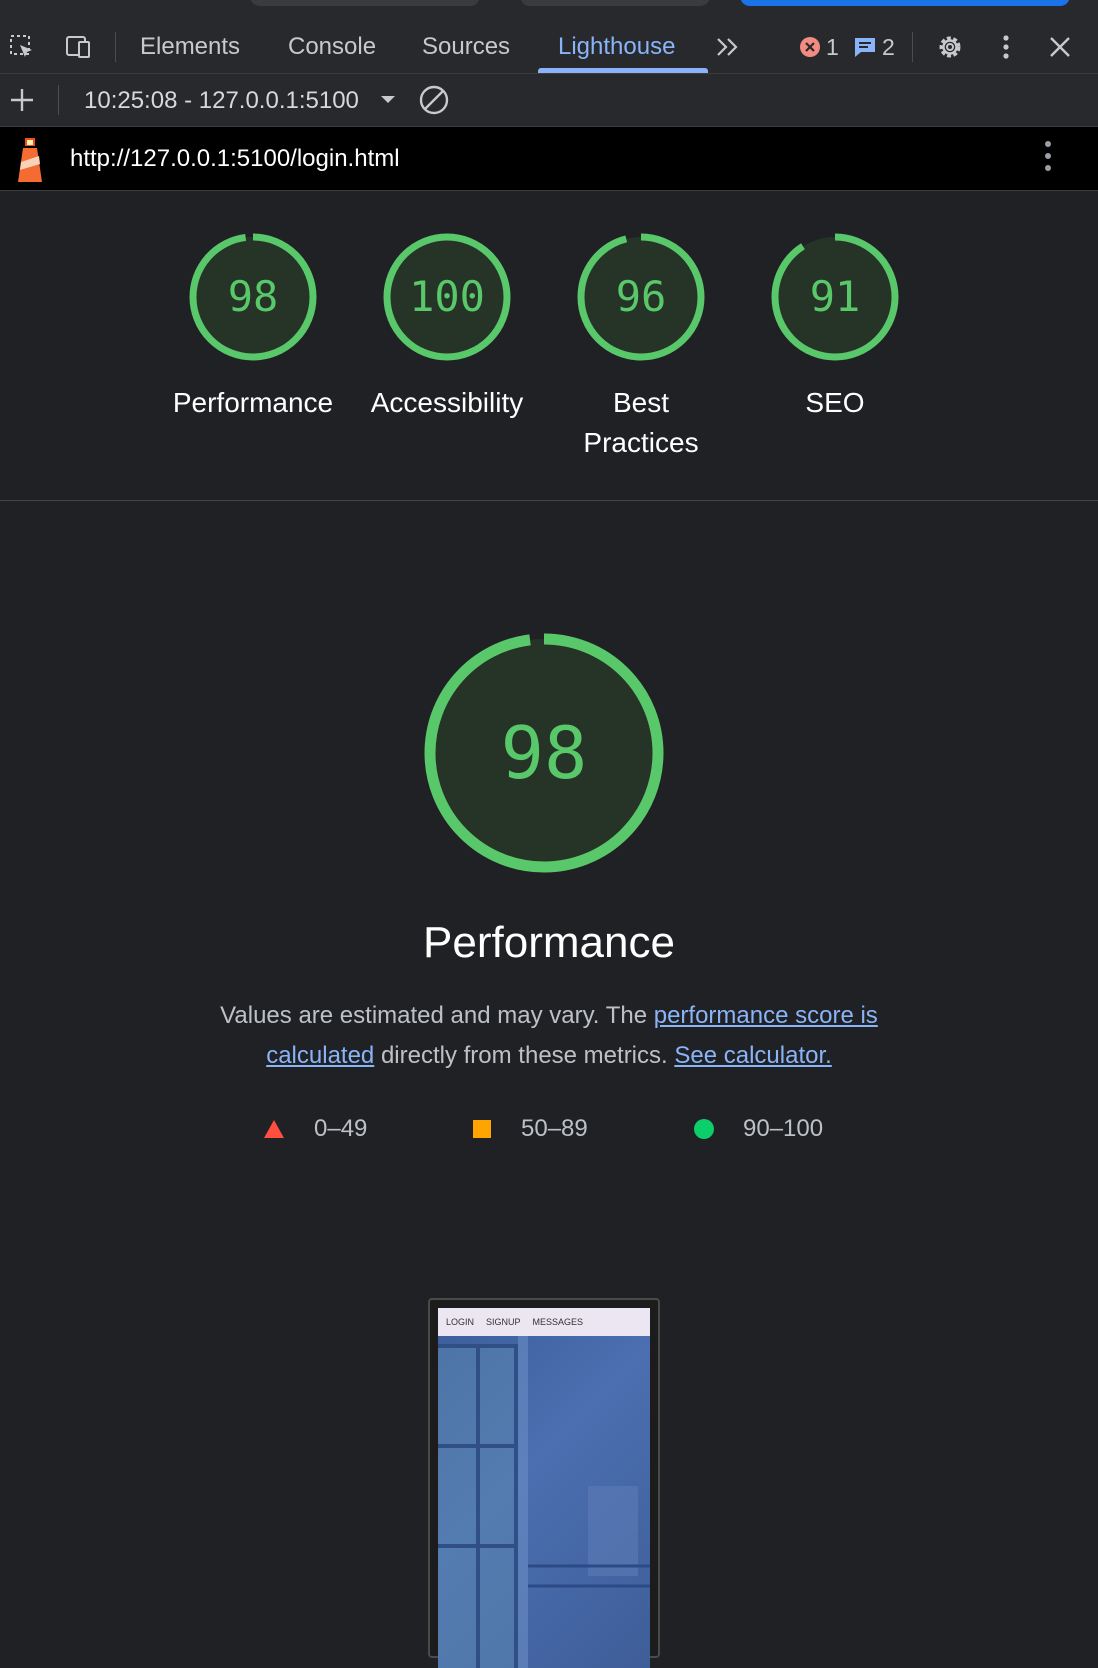  I want to click on description-text: directly from these metrics., so click(524, 1055).